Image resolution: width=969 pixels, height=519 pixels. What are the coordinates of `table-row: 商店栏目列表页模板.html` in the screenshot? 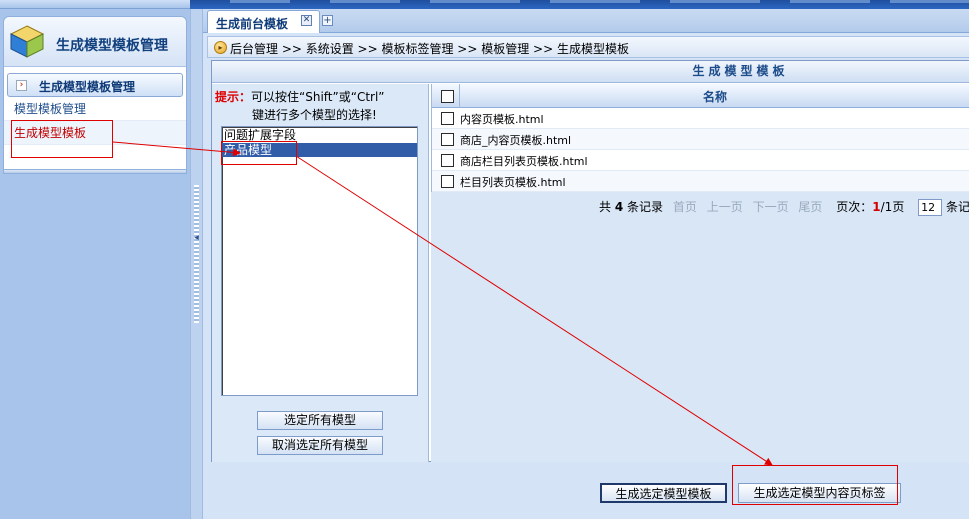 It's located at (700, 160).